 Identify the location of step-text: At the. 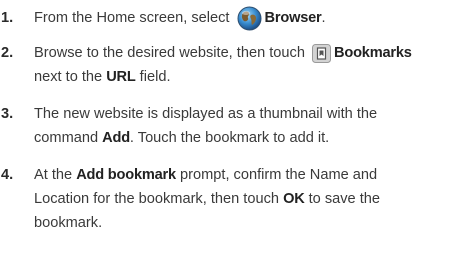
(55, 175).